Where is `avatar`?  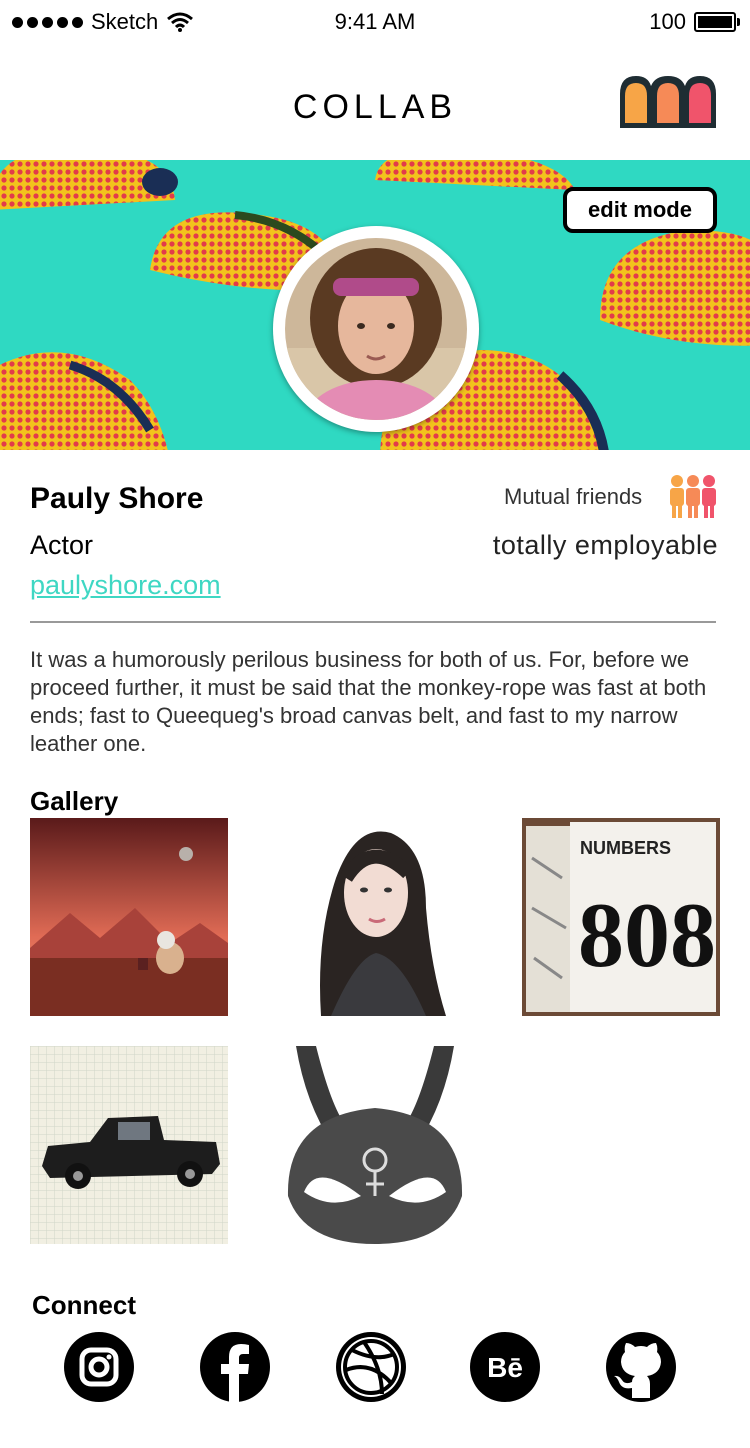
avatar is located at coordinates (376, 329).